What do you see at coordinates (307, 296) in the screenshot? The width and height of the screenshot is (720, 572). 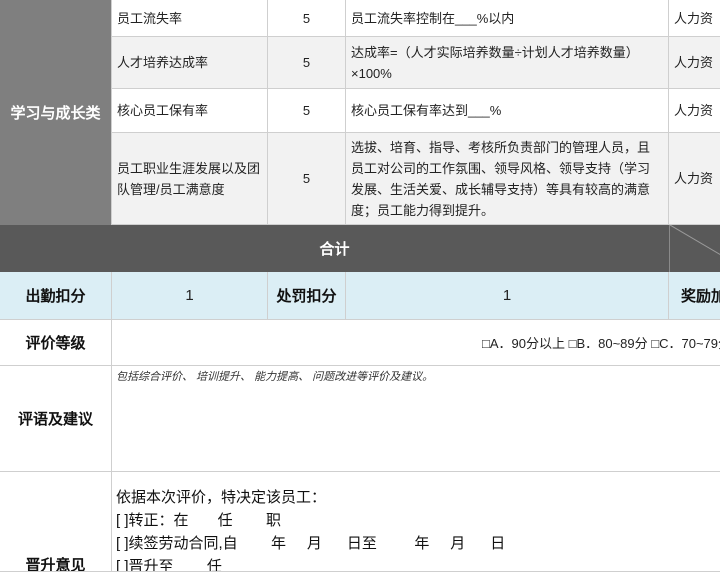 I see `penalty-deduction-label: 处罚扣分` at bounding box center [307, 296].